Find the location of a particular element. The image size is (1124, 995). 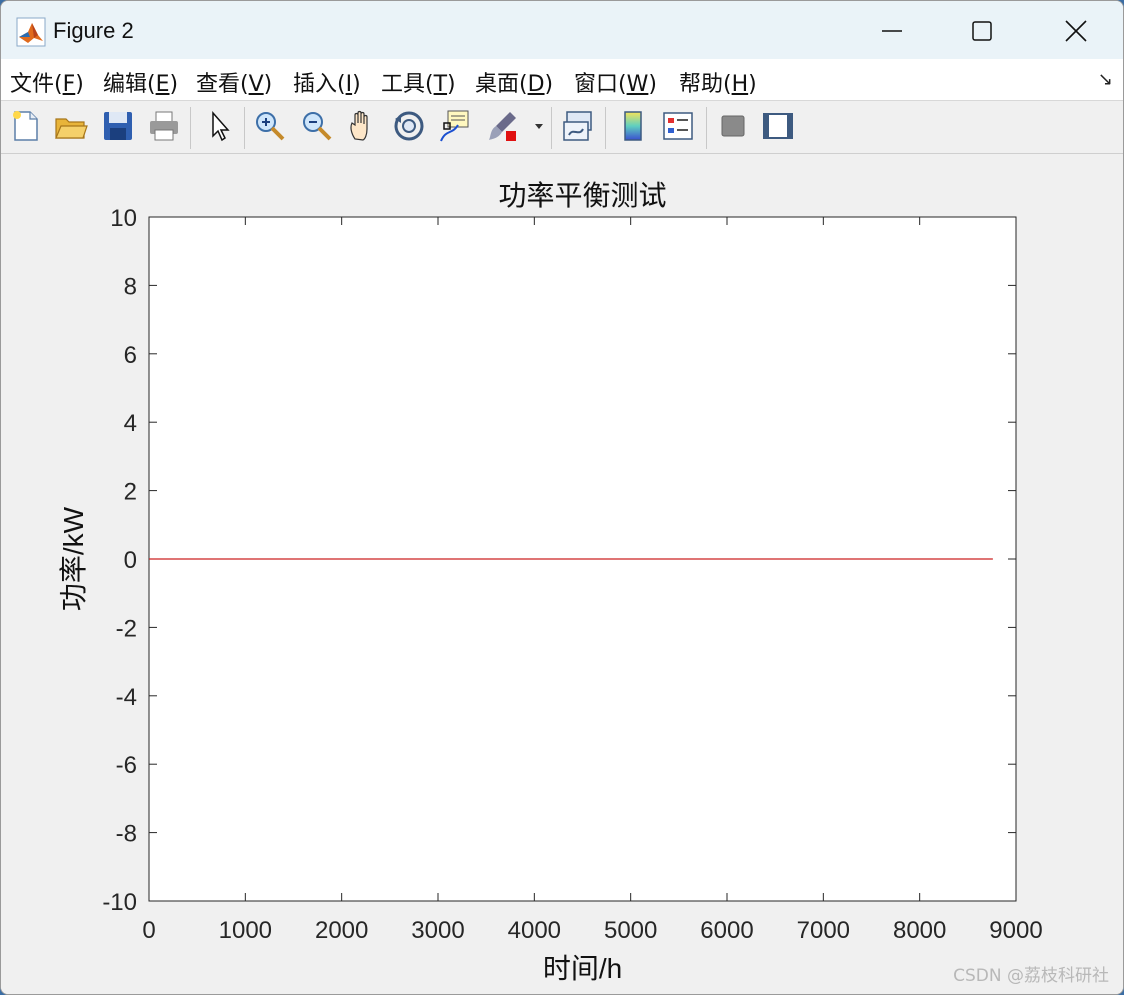

minimize-icon is located at coordinates (892, 31).